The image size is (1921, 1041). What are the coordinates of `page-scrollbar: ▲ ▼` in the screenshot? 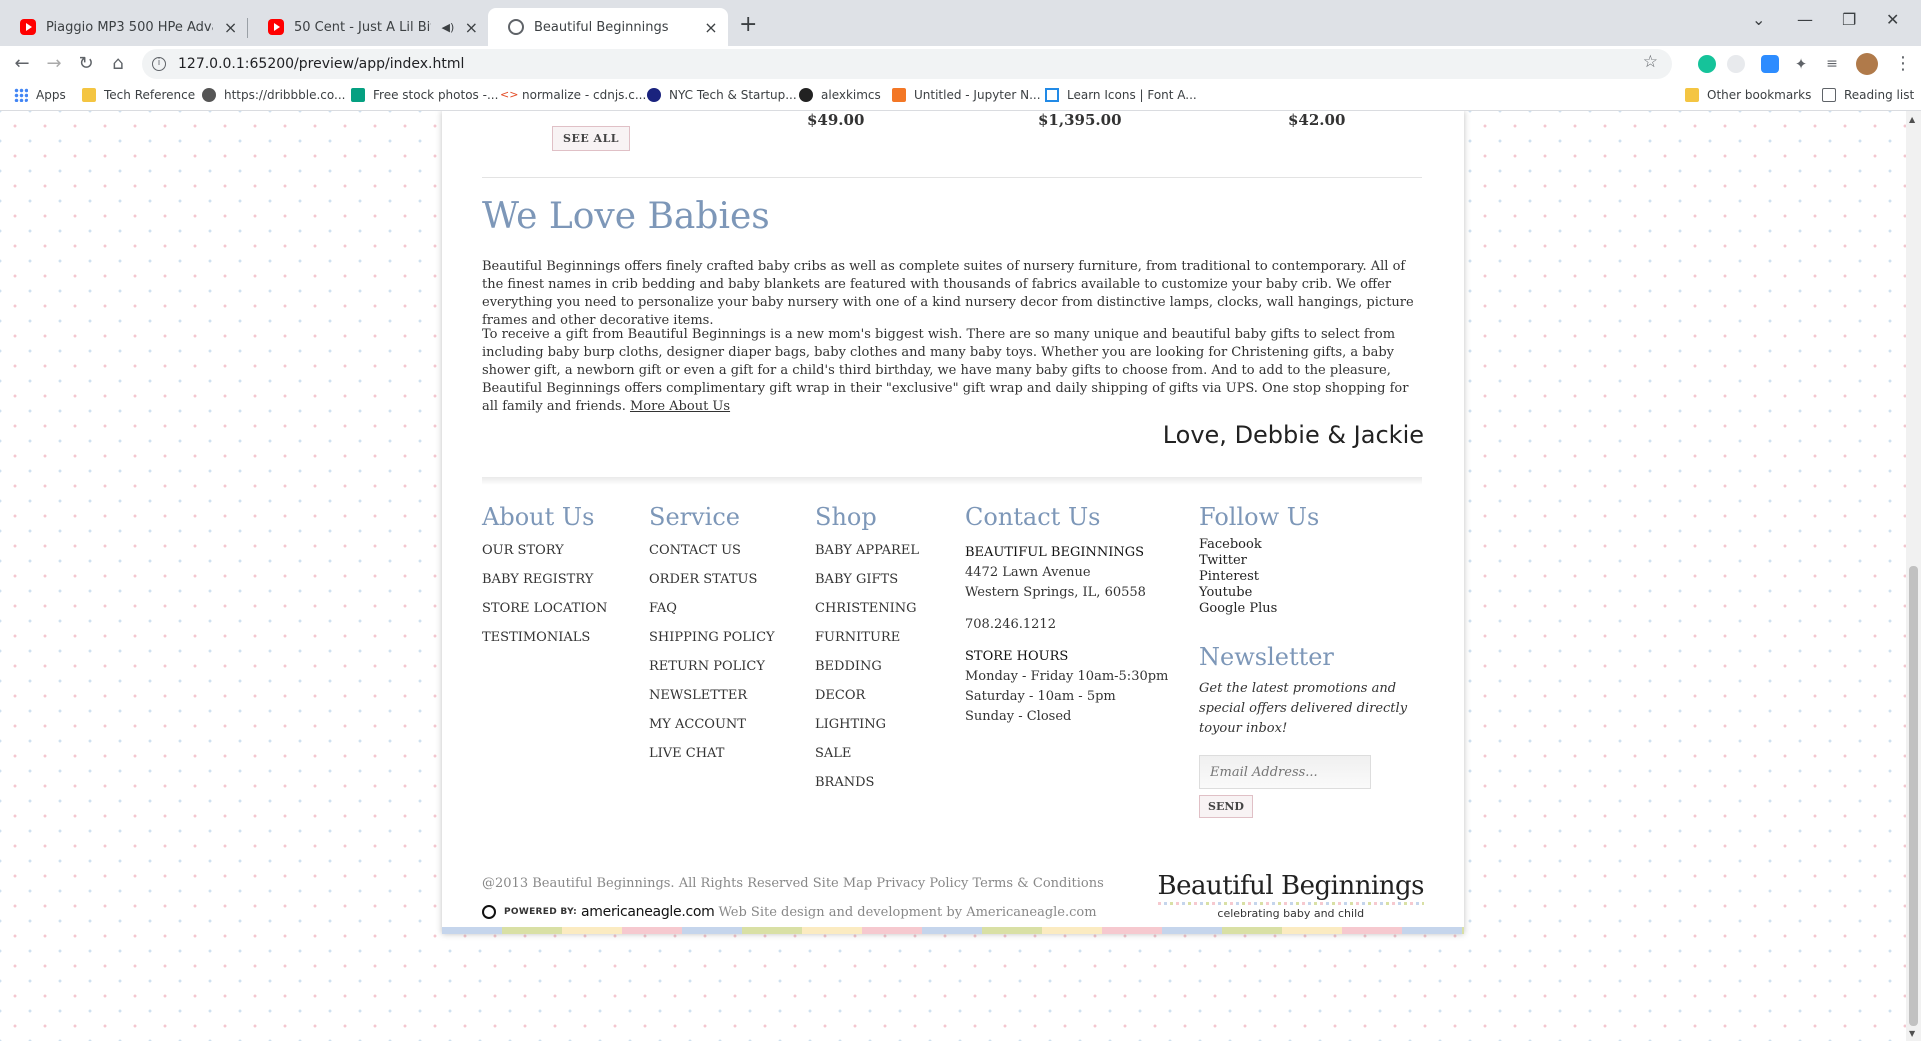 It's located at (1913, 576).